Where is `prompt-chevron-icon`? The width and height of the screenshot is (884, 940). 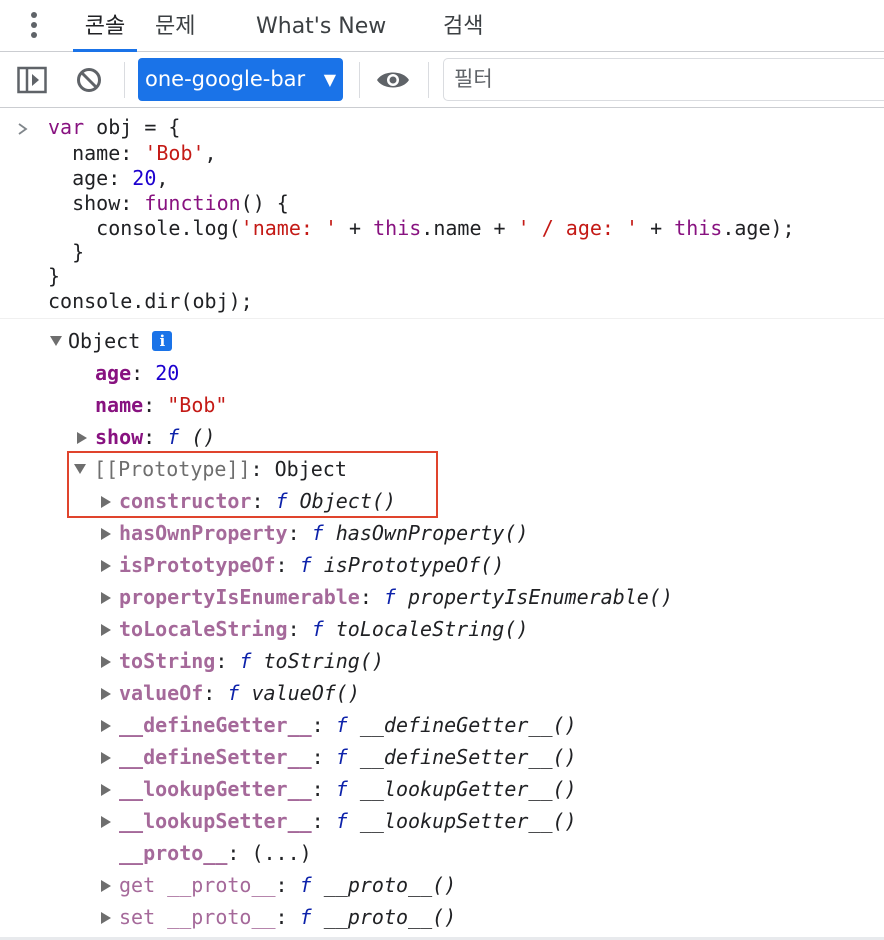
prompt-chevron-icon is located at coordinates (23, 129).